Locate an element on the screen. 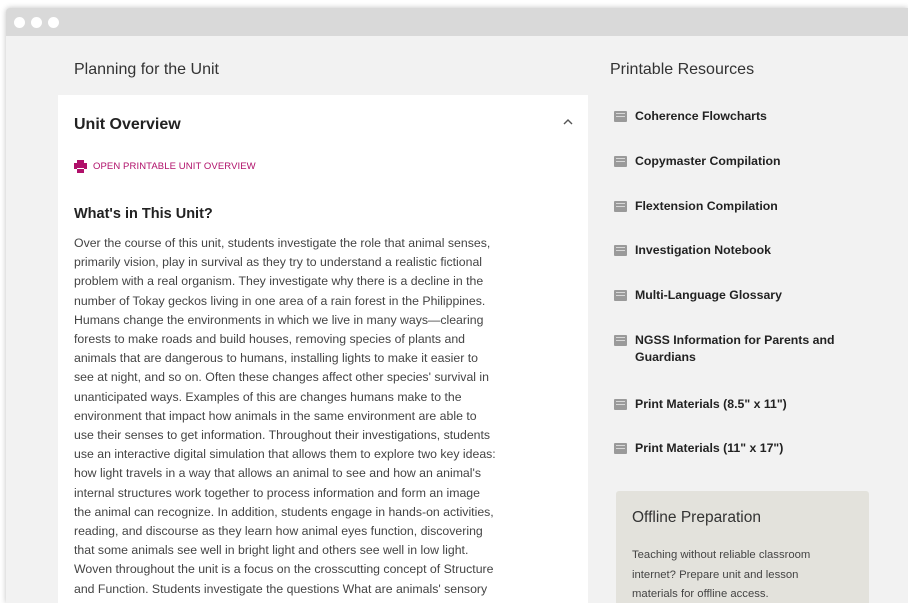 The width and height of the screenshot is (908, 603). resource-multi-language-glossary: Multi-Language Glossary is located at coordinates (739, 295).